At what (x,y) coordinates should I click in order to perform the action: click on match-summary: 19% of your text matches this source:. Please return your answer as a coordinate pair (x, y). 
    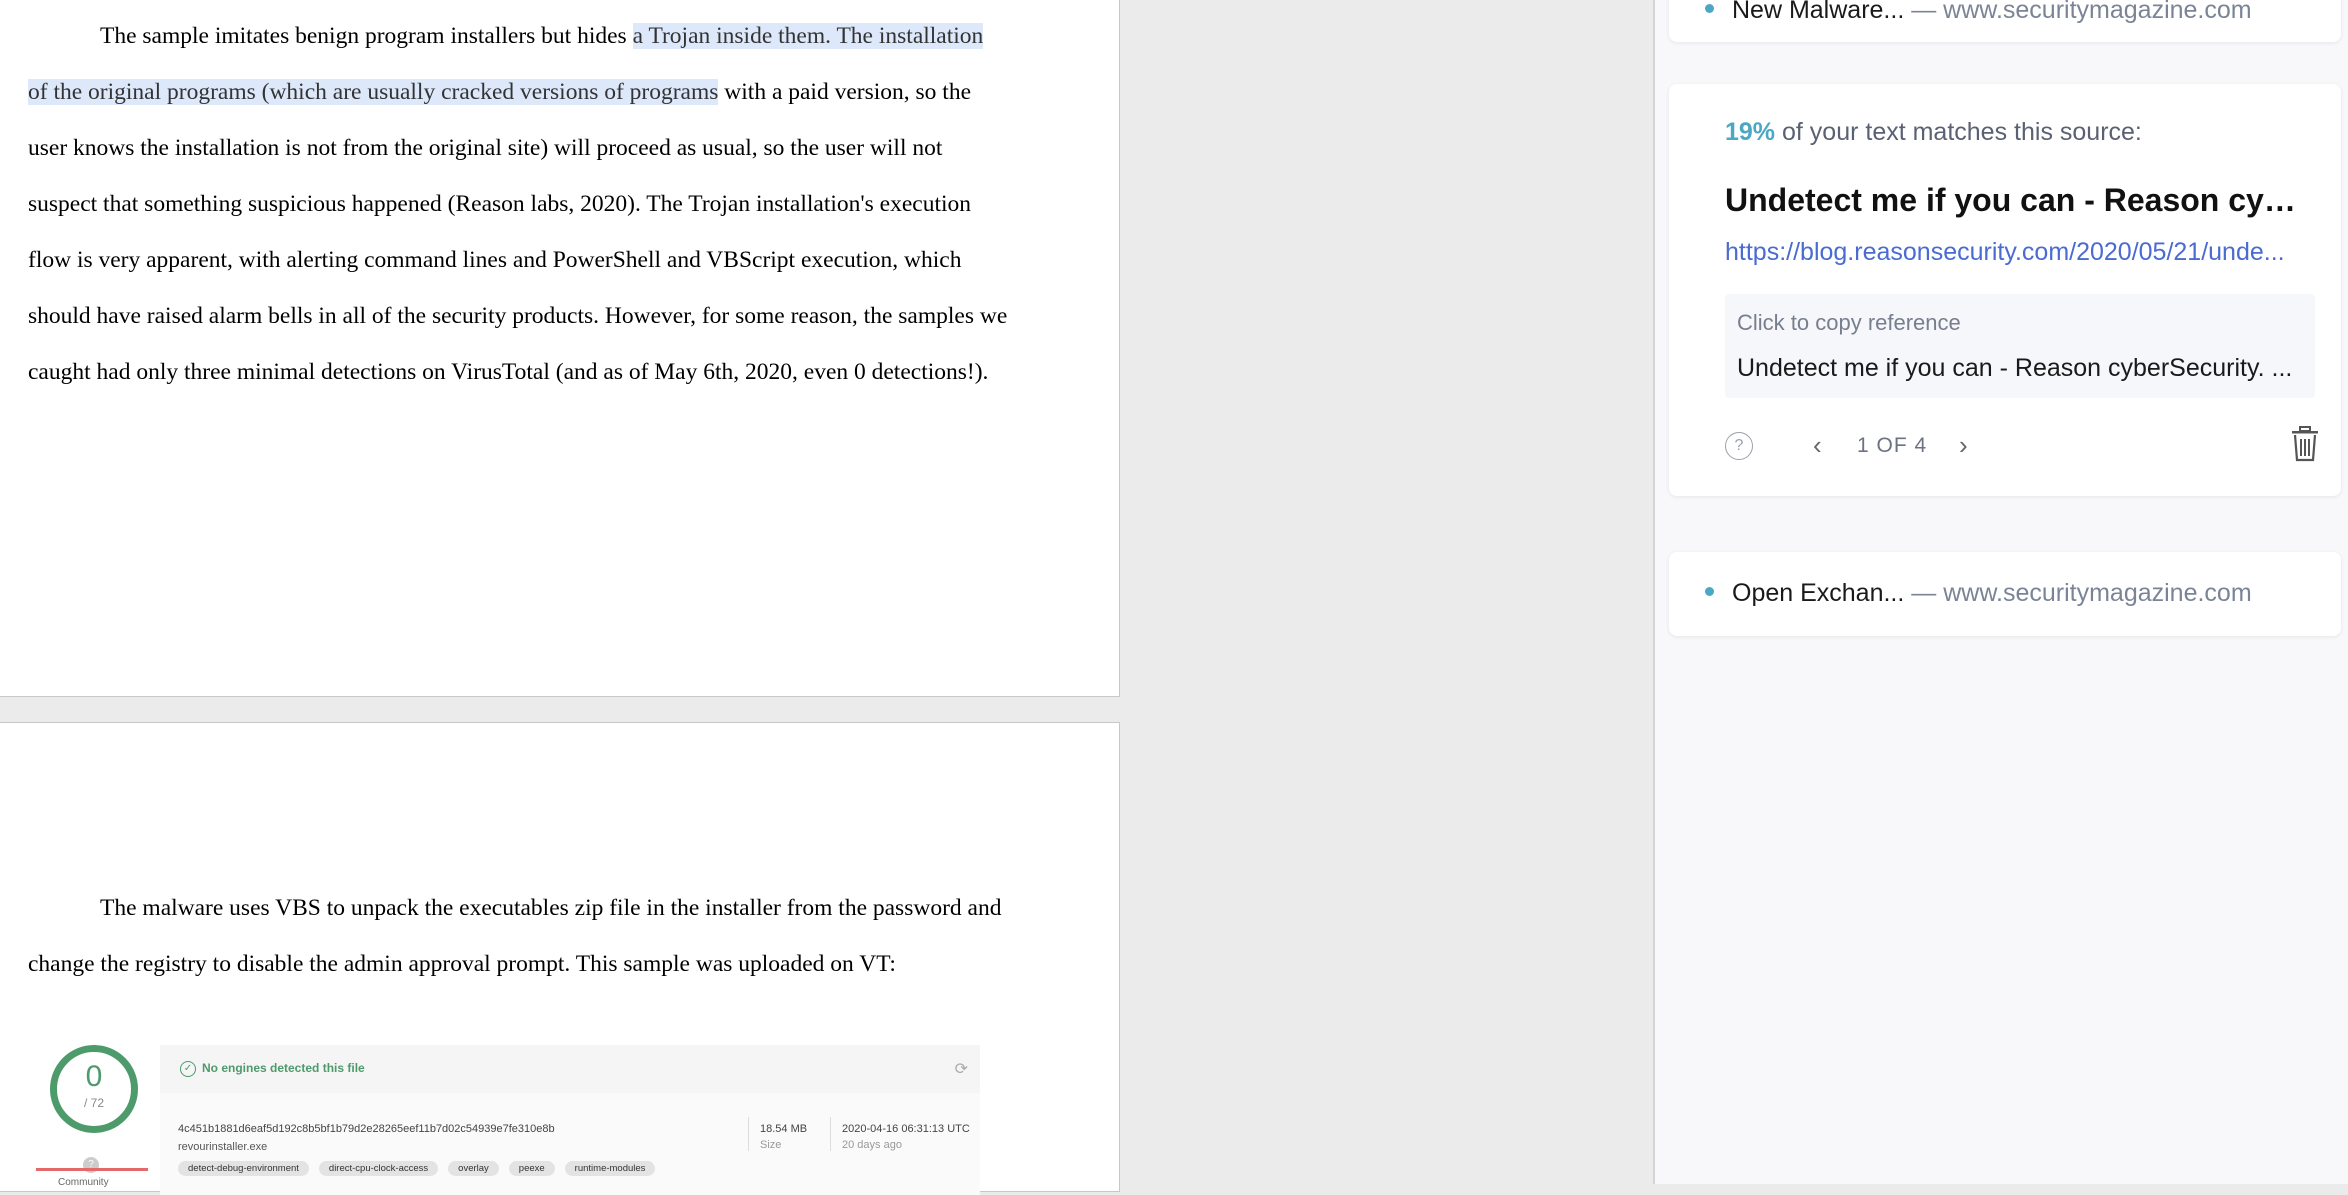
    Looking at the image, I should click on (1933, 132).